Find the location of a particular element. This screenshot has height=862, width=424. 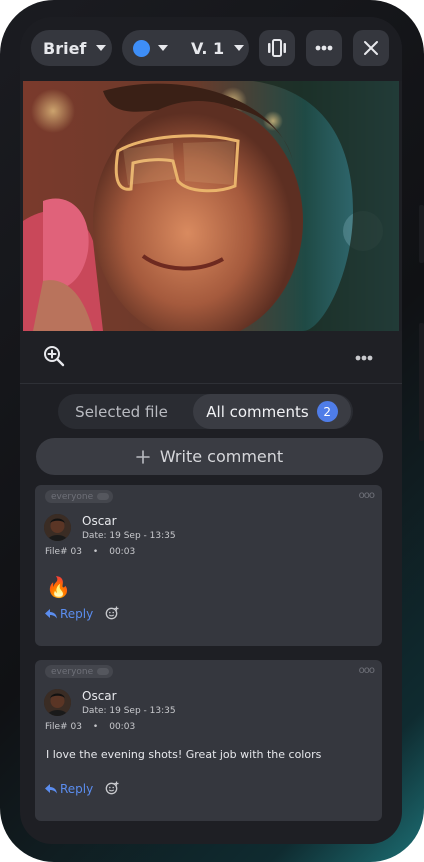

tab-selected-file: Selected file is located at coordinates (121, 411).